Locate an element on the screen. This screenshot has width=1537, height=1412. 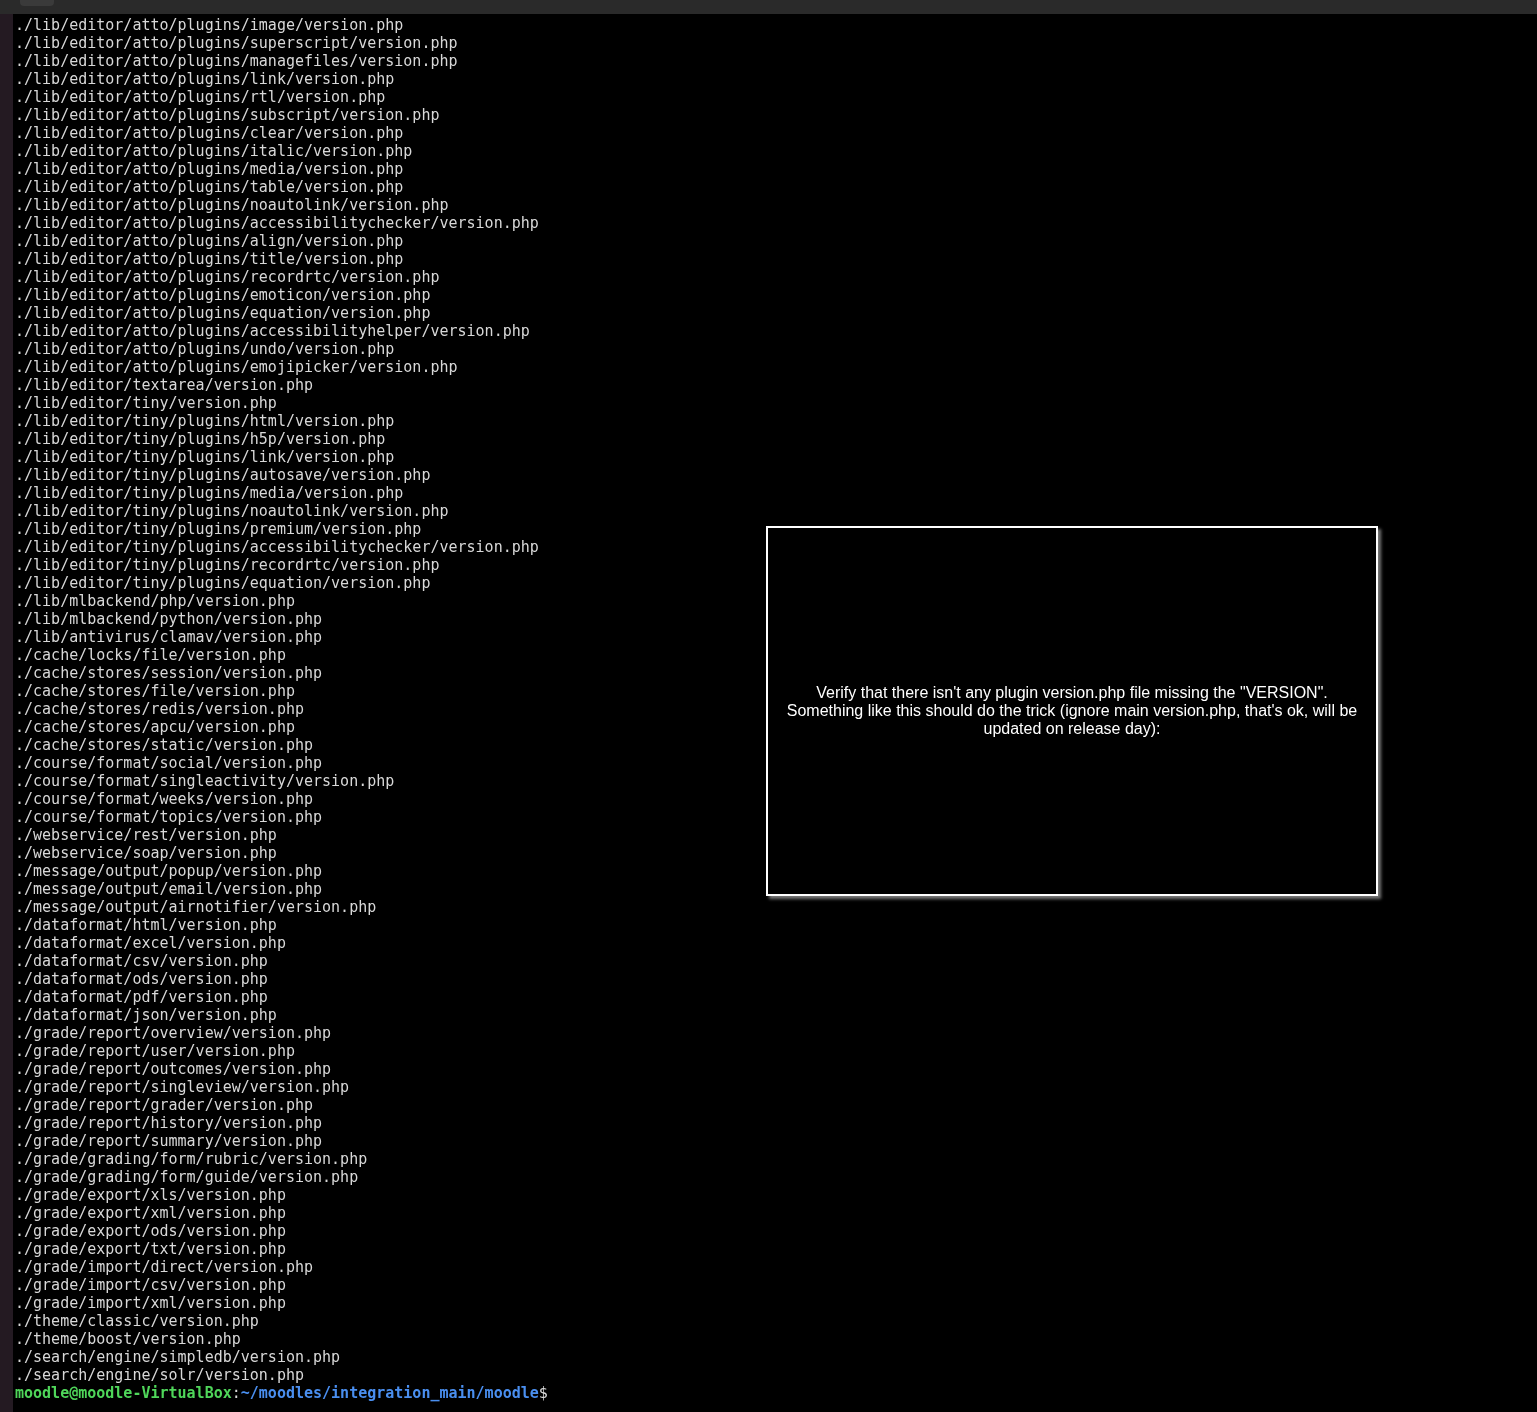
output-line: ./cache/stores/redis/version.php is located at coordinates (160, 709).